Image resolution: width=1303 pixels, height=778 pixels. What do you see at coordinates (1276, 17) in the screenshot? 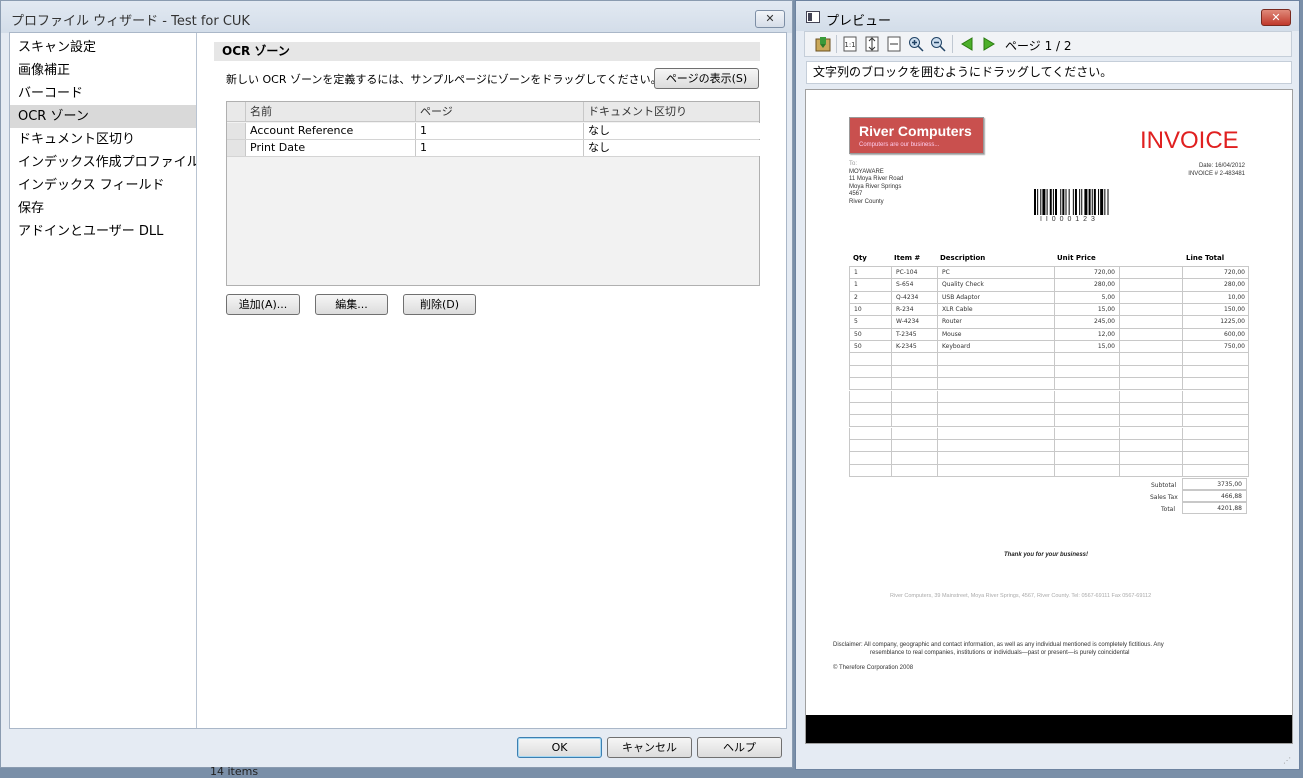
I see `preview-close-button: ✕` at bounding box center [1276, 17].